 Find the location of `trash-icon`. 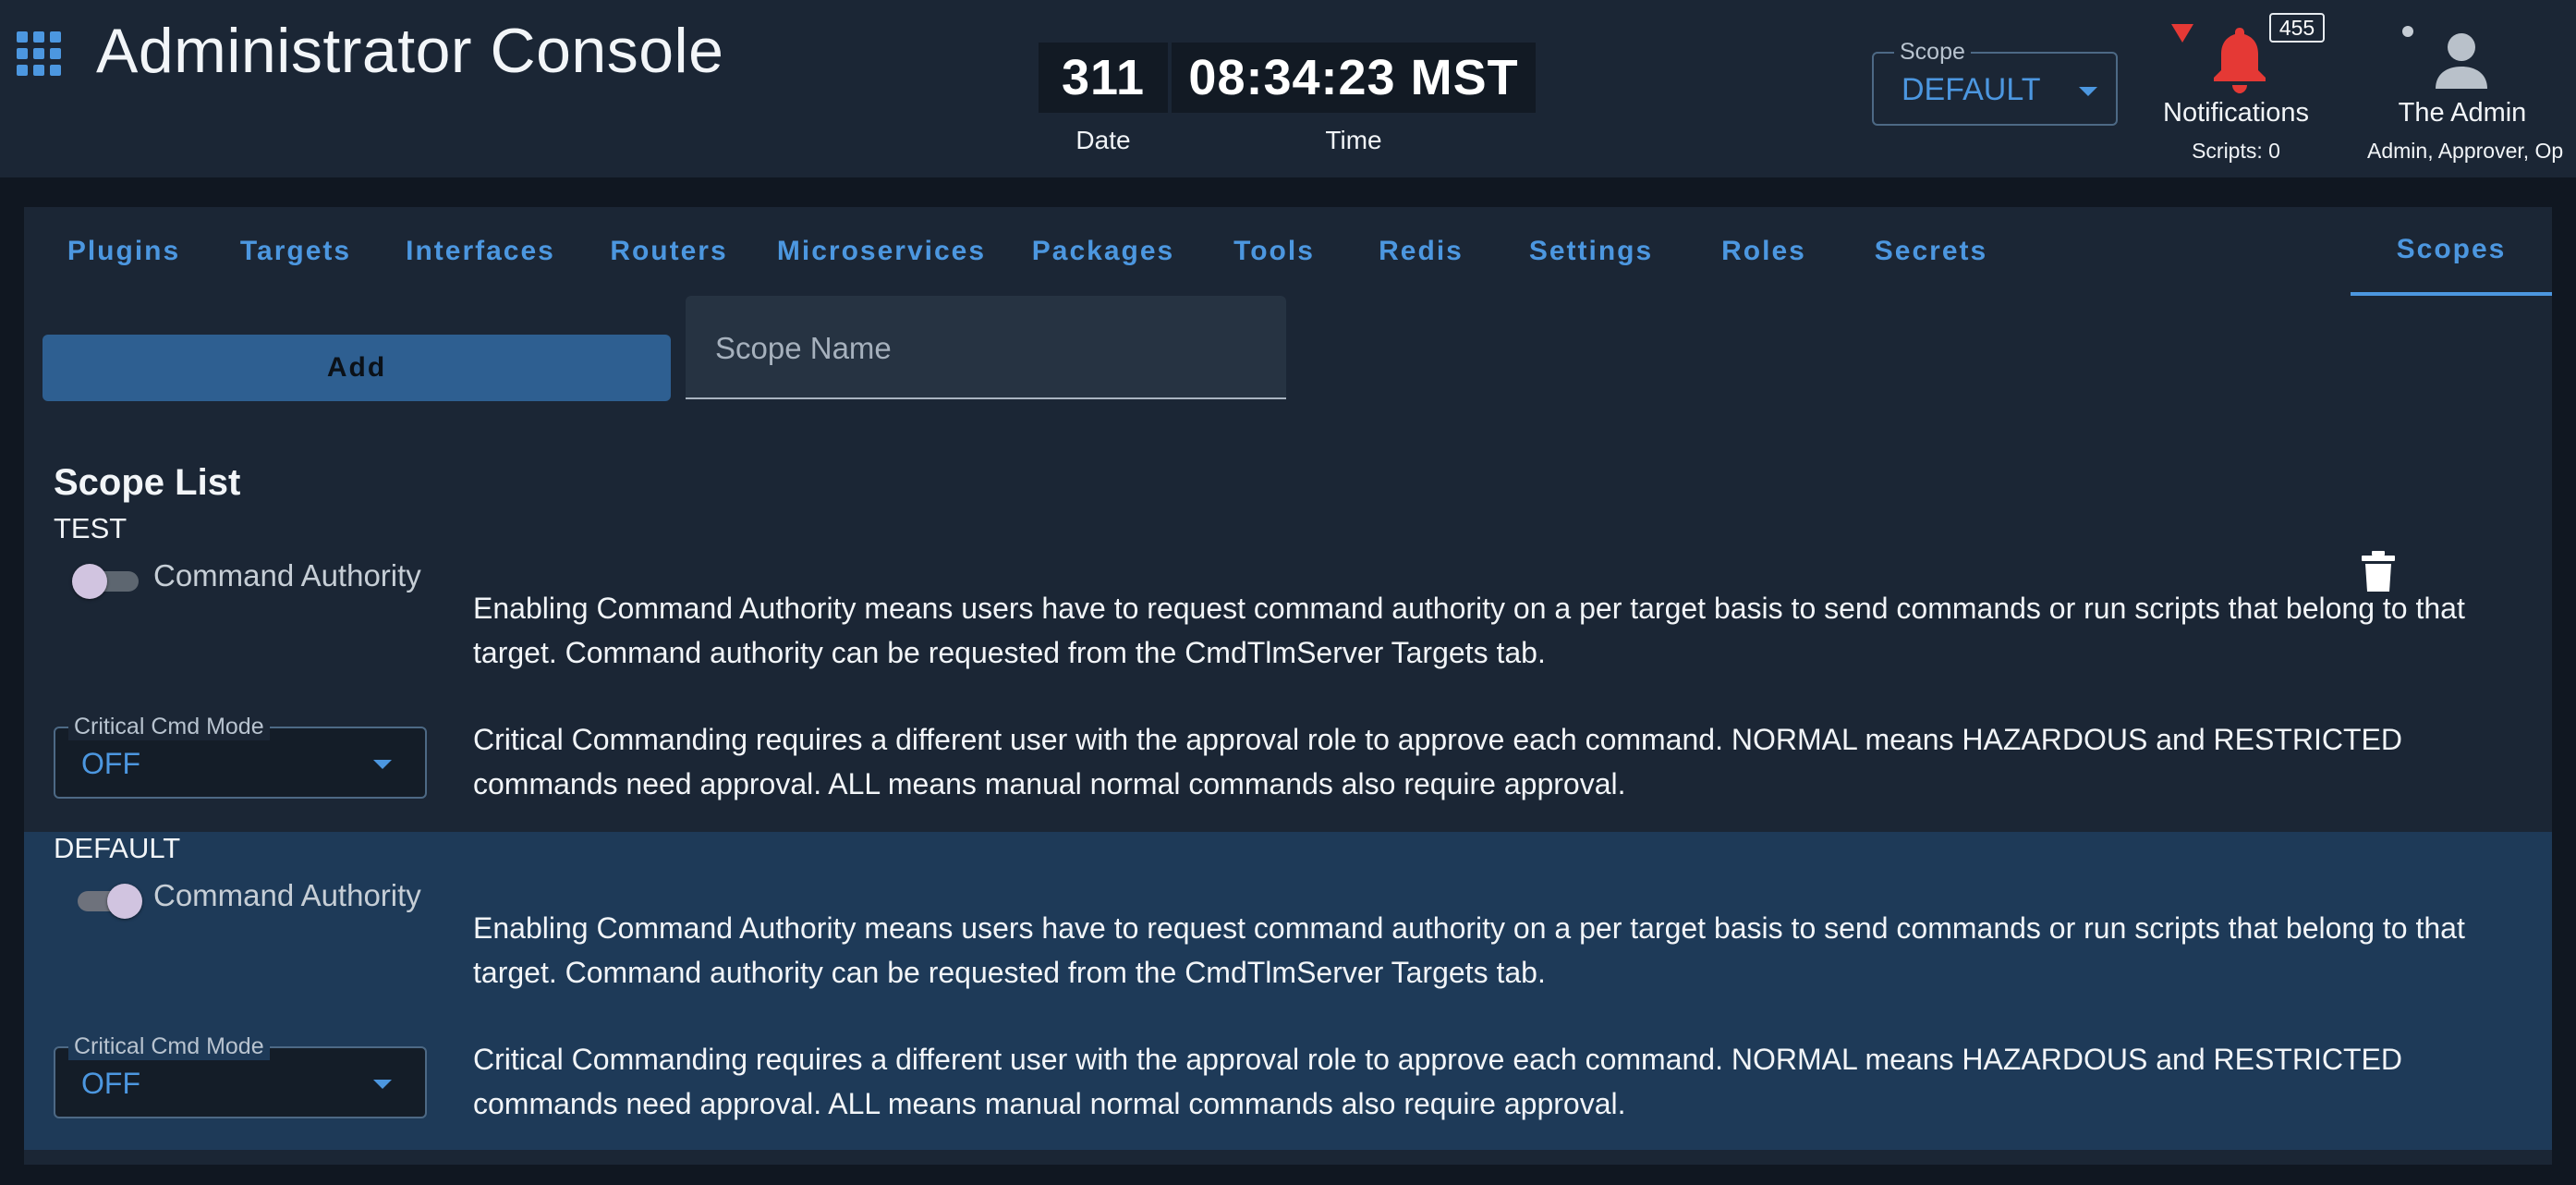

trash-icon is located at coordinates (2378, 571).